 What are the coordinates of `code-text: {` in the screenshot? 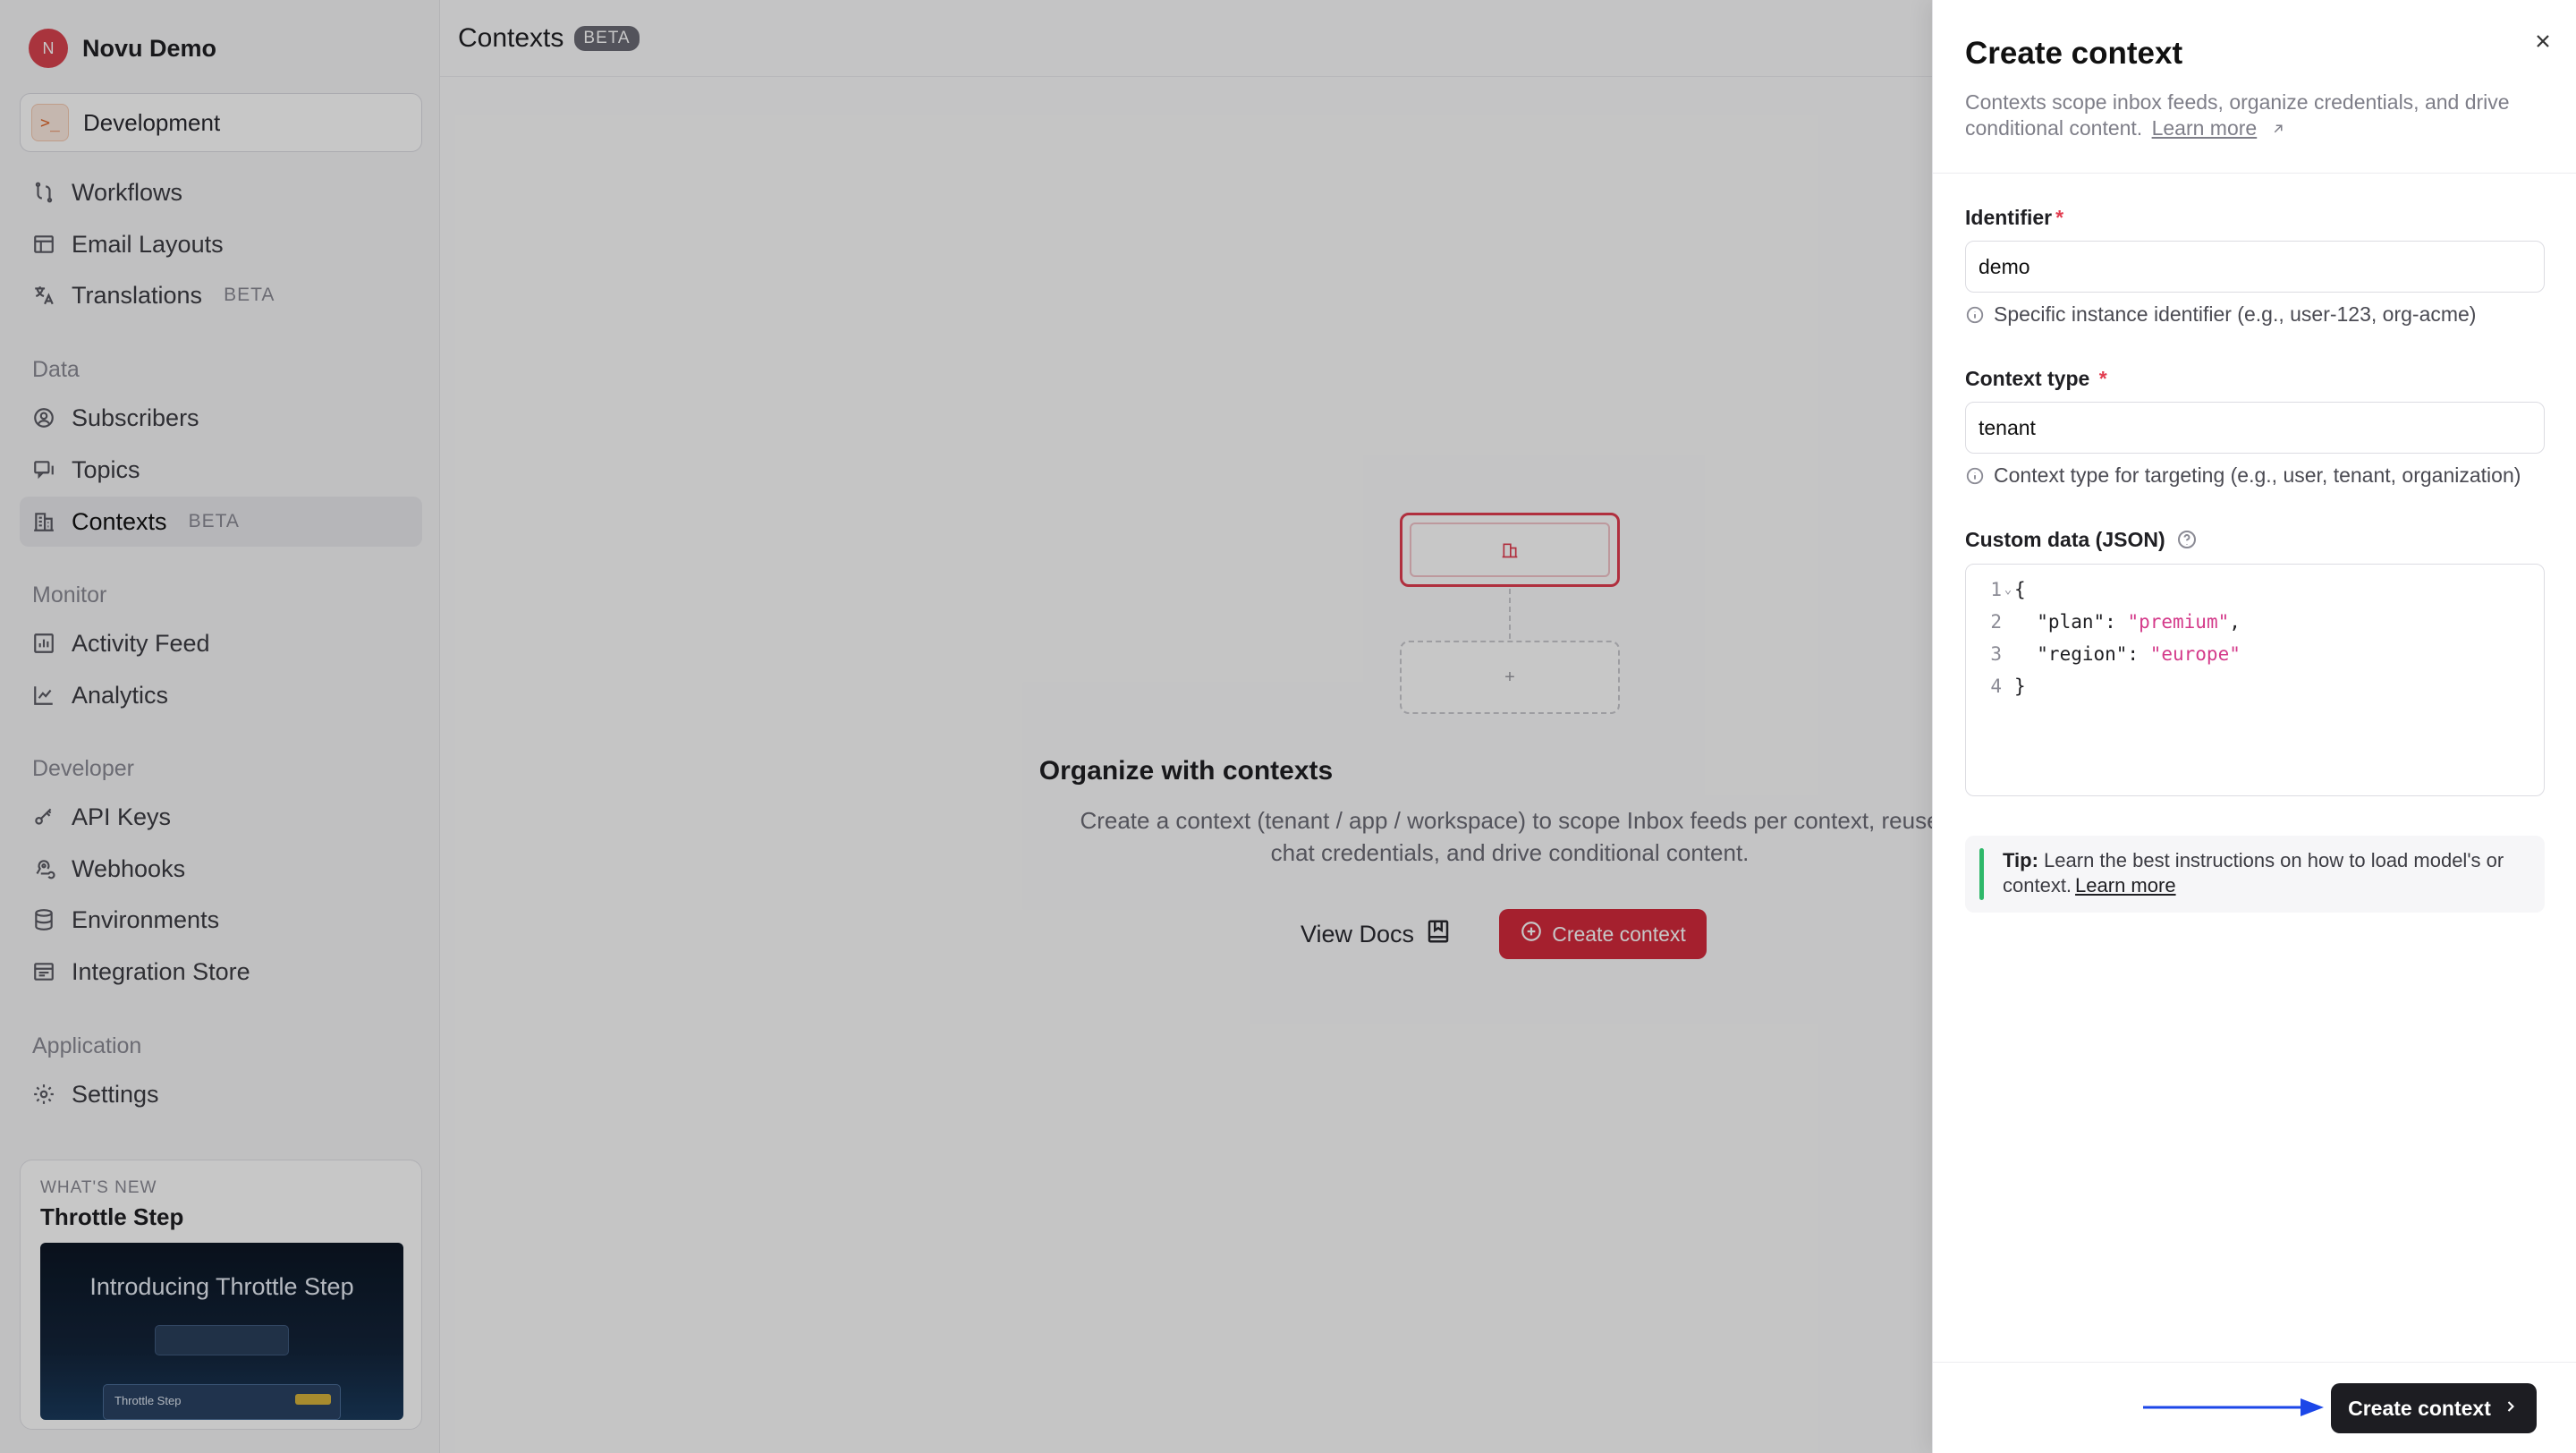 It's located at (2020, 589).